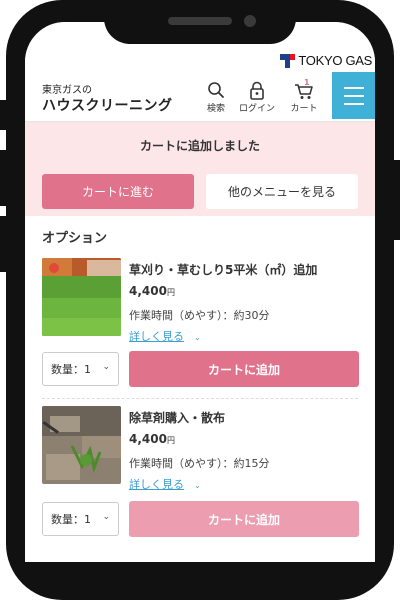  I want to click on speaker-grille, so click(200, 21).